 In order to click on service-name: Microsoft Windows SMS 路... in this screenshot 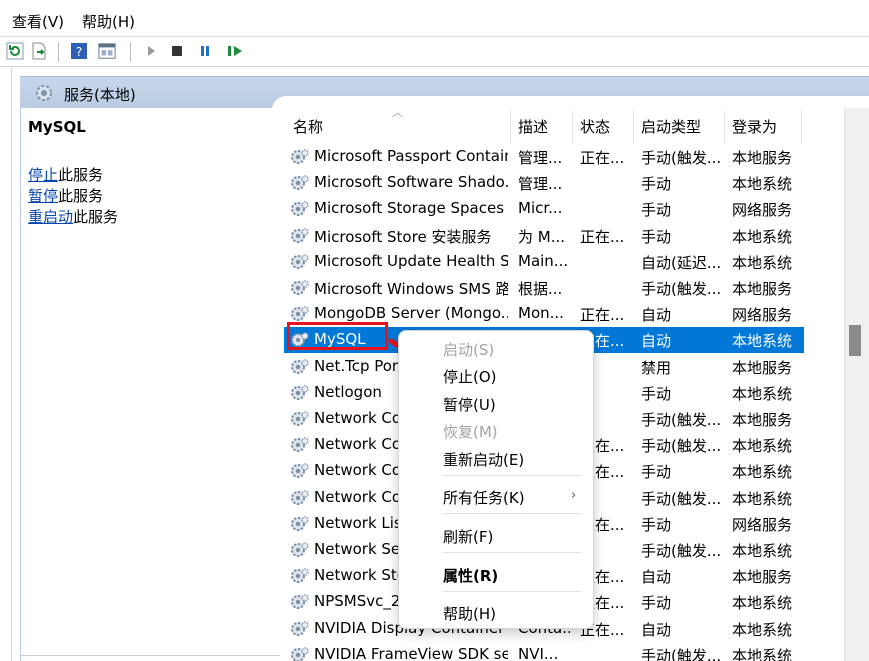, I will do `click(411, 289)`.